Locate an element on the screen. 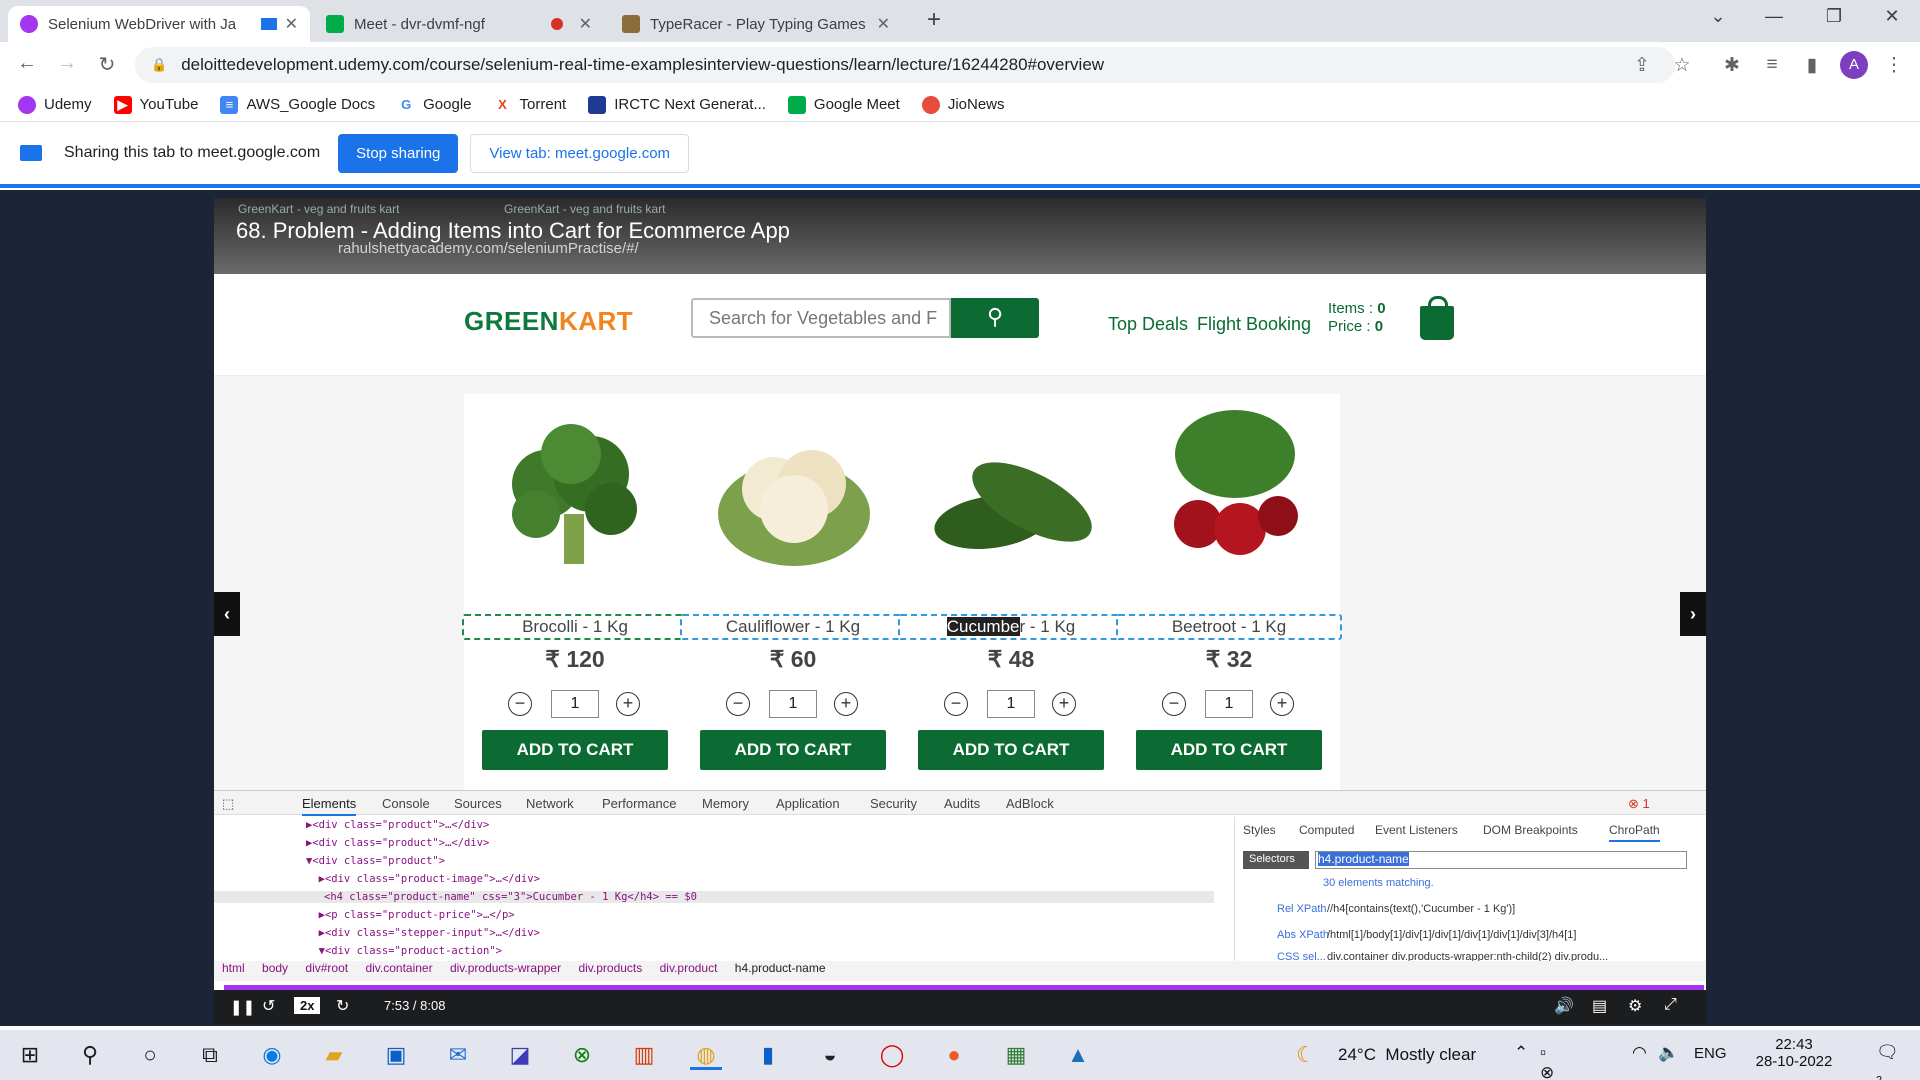  stop-sharing-button: Stop sharing is located at coordinates (398, 153).